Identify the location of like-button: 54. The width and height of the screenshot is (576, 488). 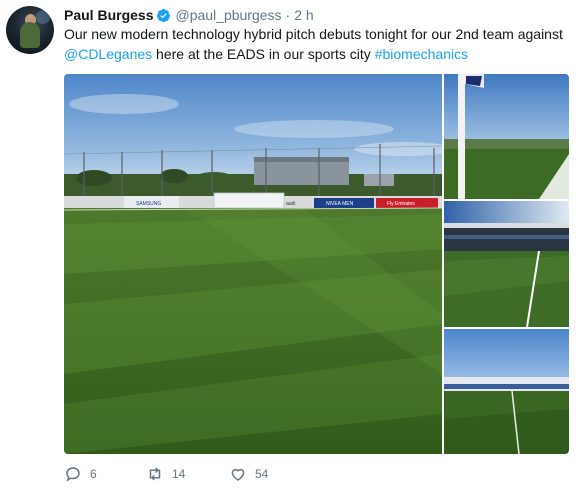
(269, 474).